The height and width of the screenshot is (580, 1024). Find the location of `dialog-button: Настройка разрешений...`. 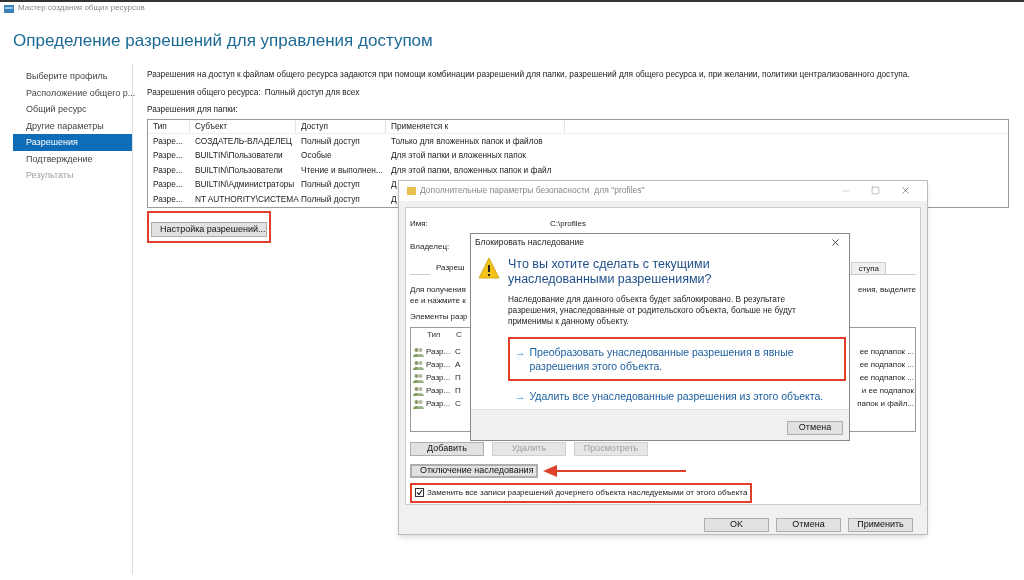

dialog-button: Настройка разрешений... is located at coordinates (209, 229).